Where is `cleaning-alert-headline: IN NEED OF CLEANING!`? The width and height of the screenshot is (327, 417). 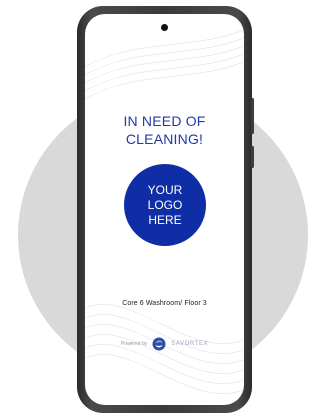
cleaning-alert-headline: IN NEED OF CLEANING! is located at coordinates (164, 130).